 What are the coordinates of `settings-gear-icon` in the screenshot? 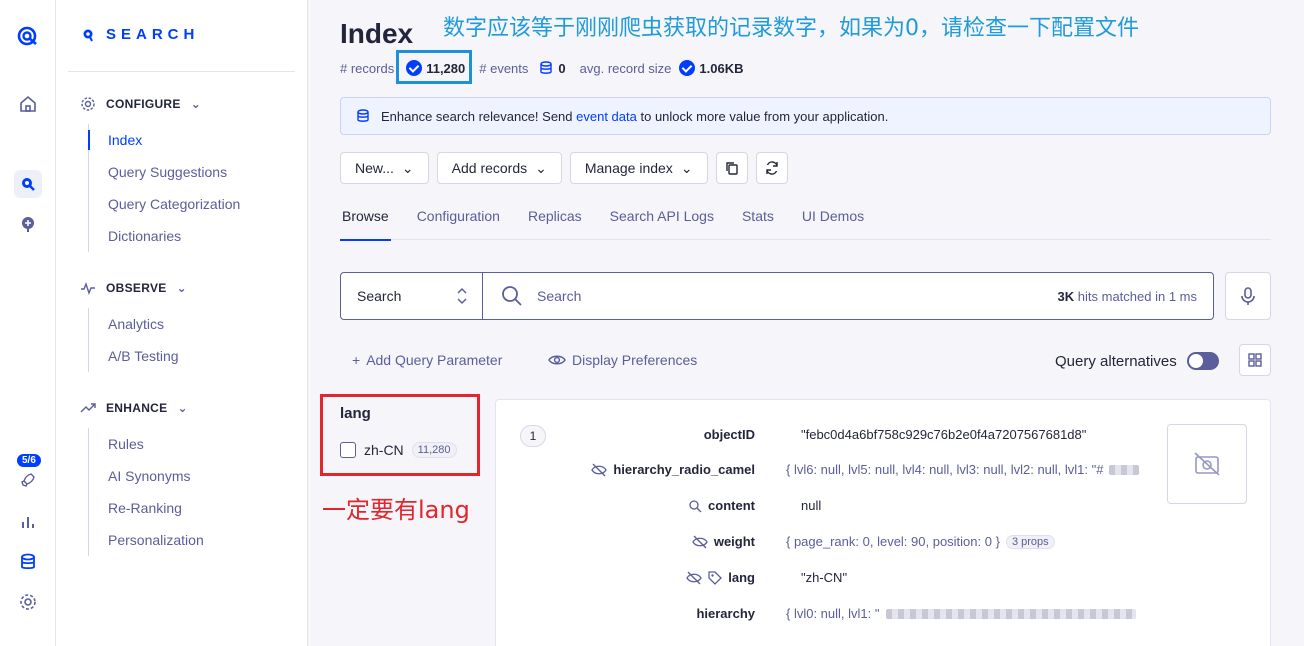 It's located at (28, 602).